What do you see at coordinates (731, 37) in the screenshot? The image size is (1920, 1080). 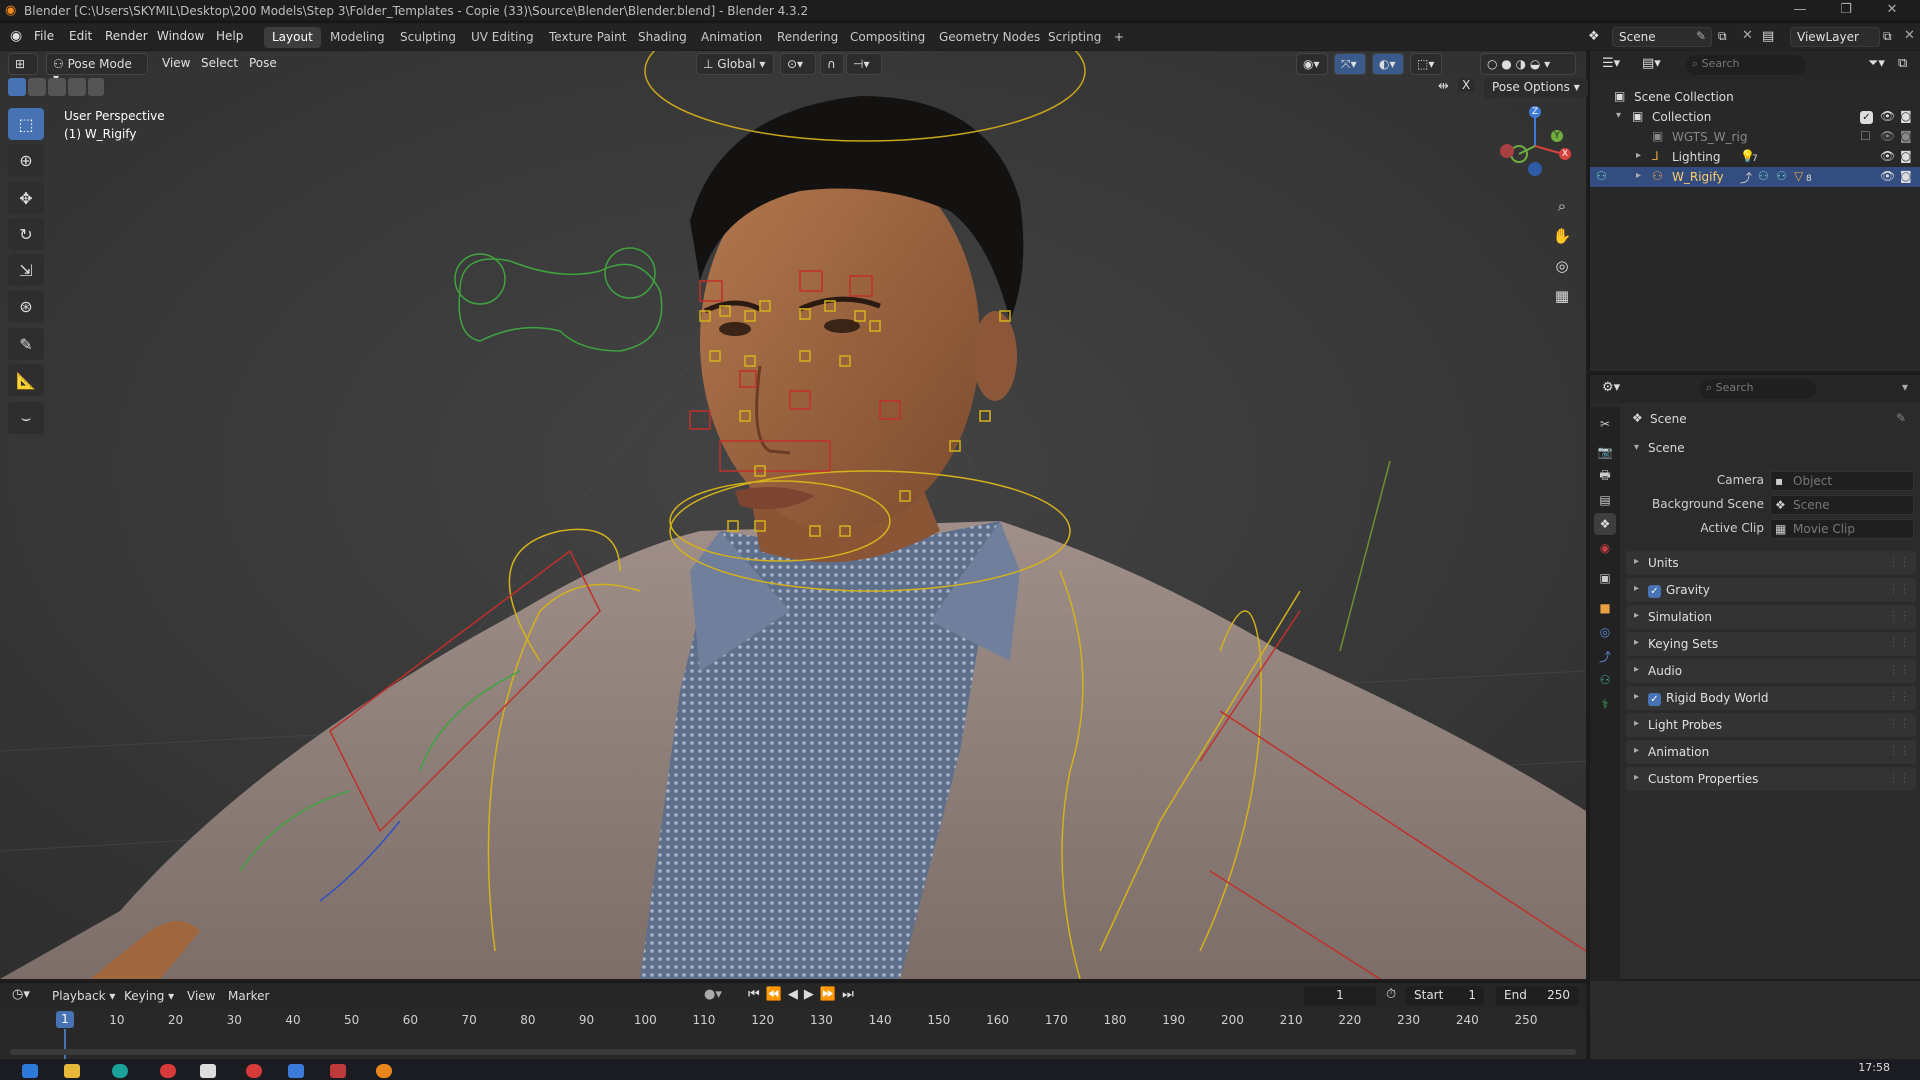 I see `tab-animation: Animation` at bounding box center [731, 37].